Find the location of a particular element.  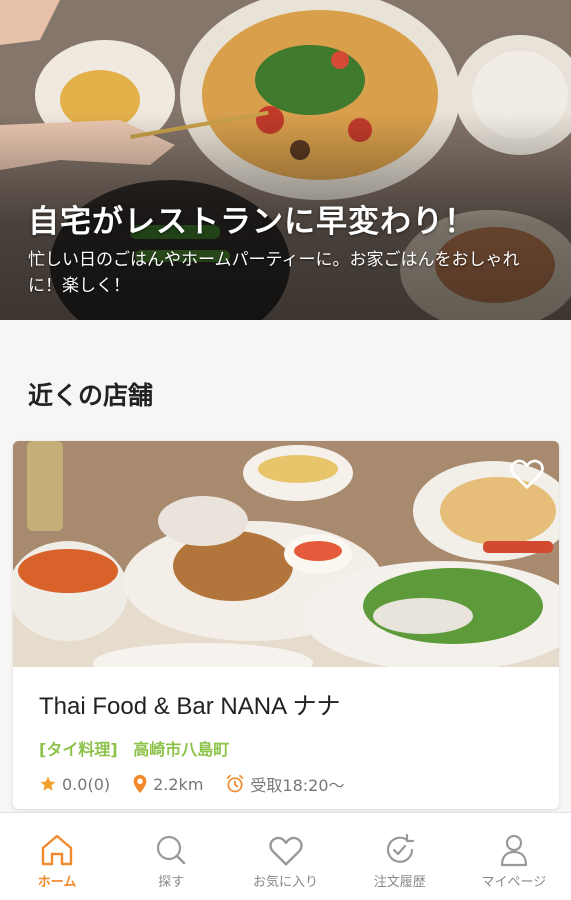

heart-icon is located at coordinates (285, 851).